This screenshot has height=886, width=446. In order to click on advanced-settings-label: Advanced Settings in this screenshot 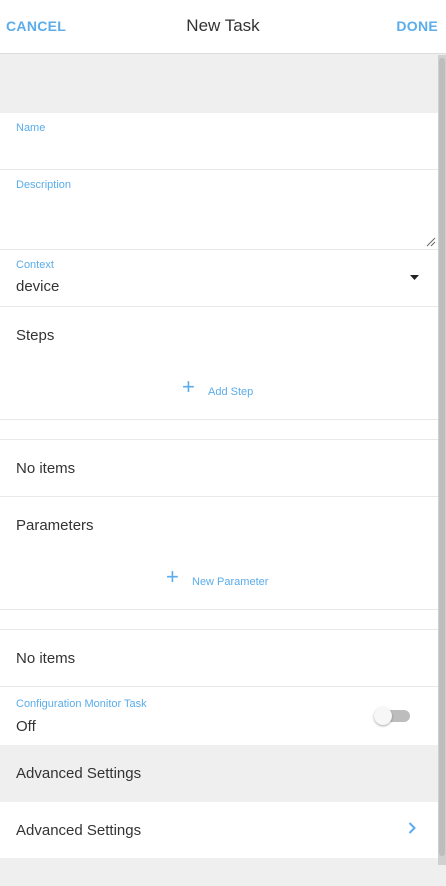, I will do `click(79, 830)`.